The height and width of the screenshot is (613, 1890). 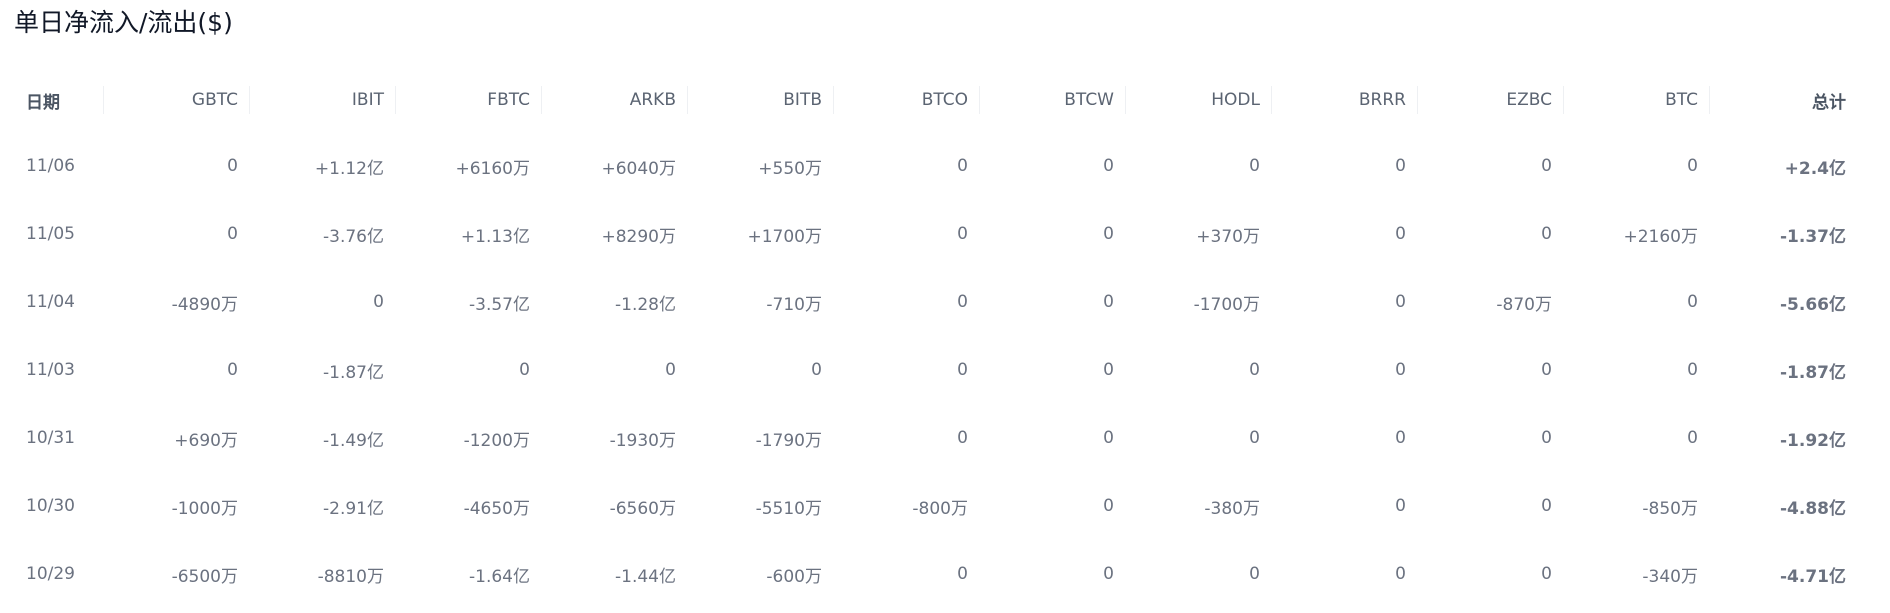 I want to click on flow-cell-hodl: -1700万, so click(x=1226, y=304).